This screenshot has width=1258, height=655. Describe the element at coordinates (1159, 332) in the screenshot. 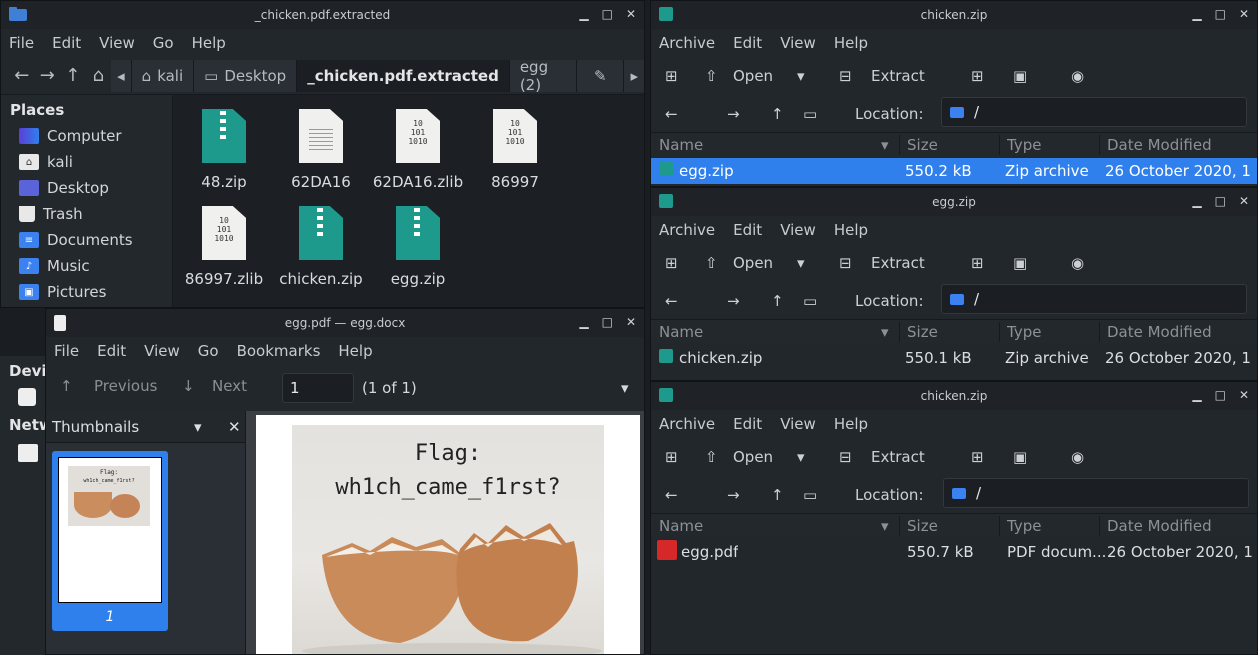

I see `column-date: Date Modified` at that location.